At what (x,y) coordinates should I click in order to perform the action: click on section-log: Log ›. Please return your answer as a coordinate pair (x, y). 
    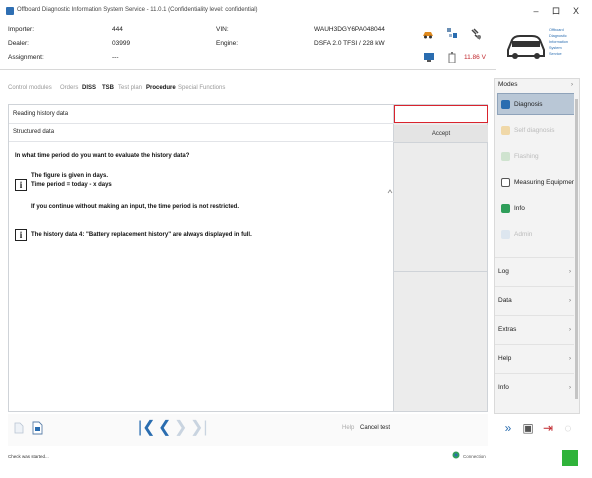
    Looking at the image, I should click on (535, 271).